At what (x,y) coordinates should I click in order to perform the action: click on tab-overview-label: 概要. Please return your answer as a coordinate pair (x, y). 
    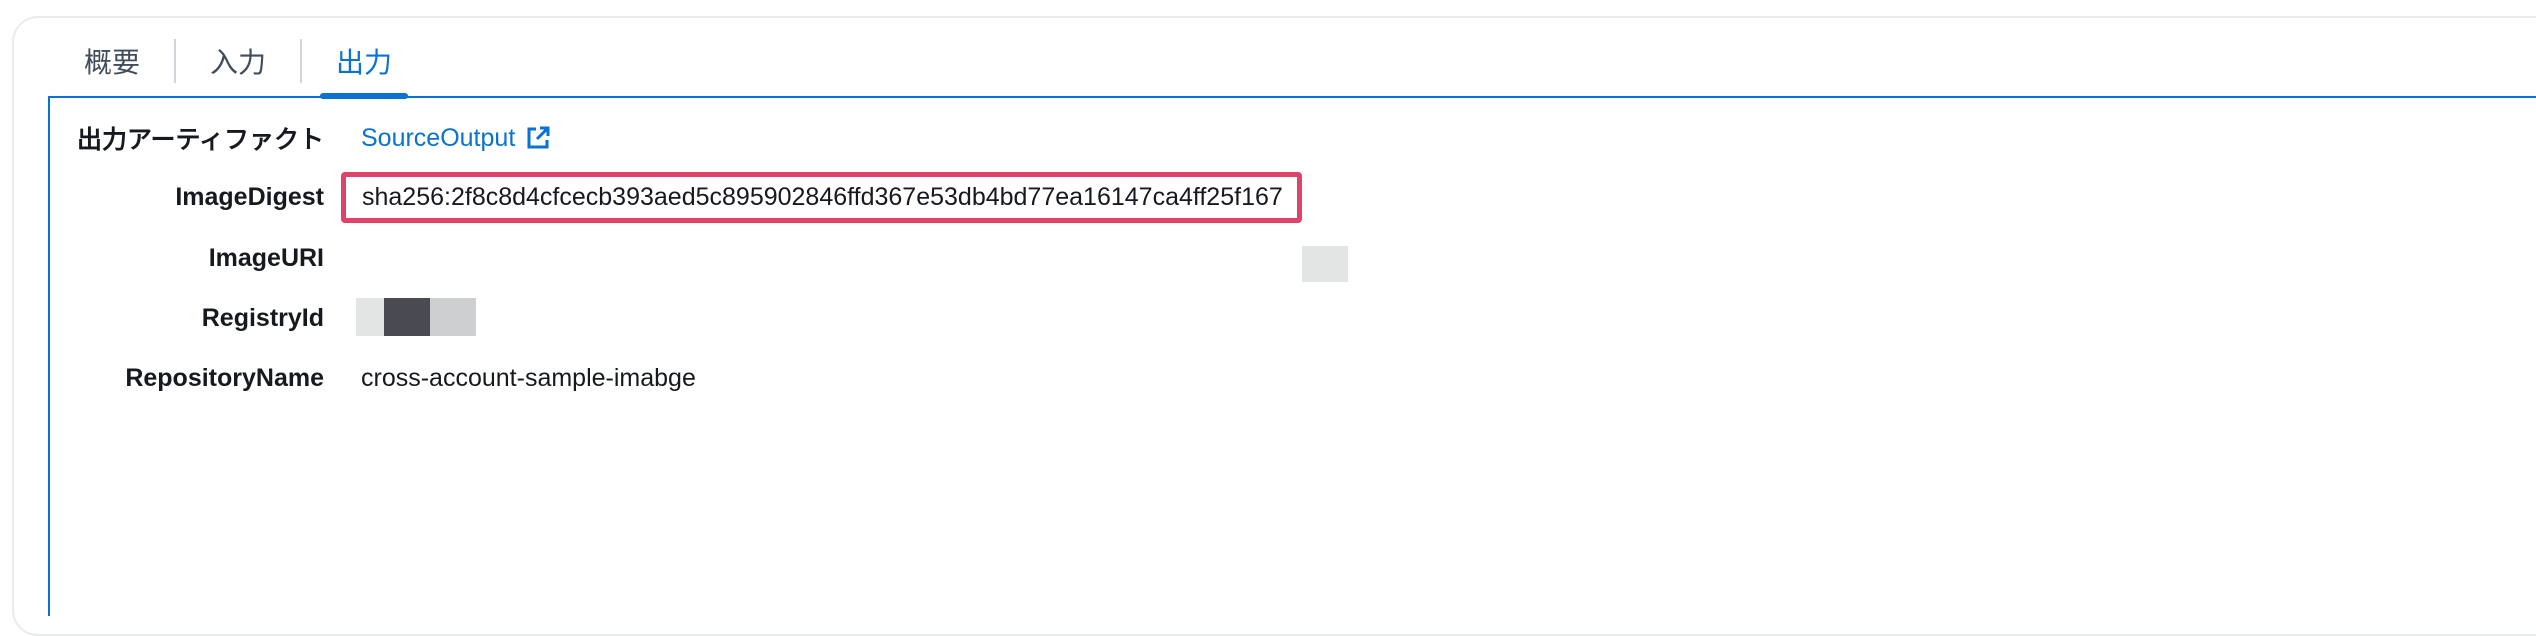
    Looking at the image, I should click on (112, 62).